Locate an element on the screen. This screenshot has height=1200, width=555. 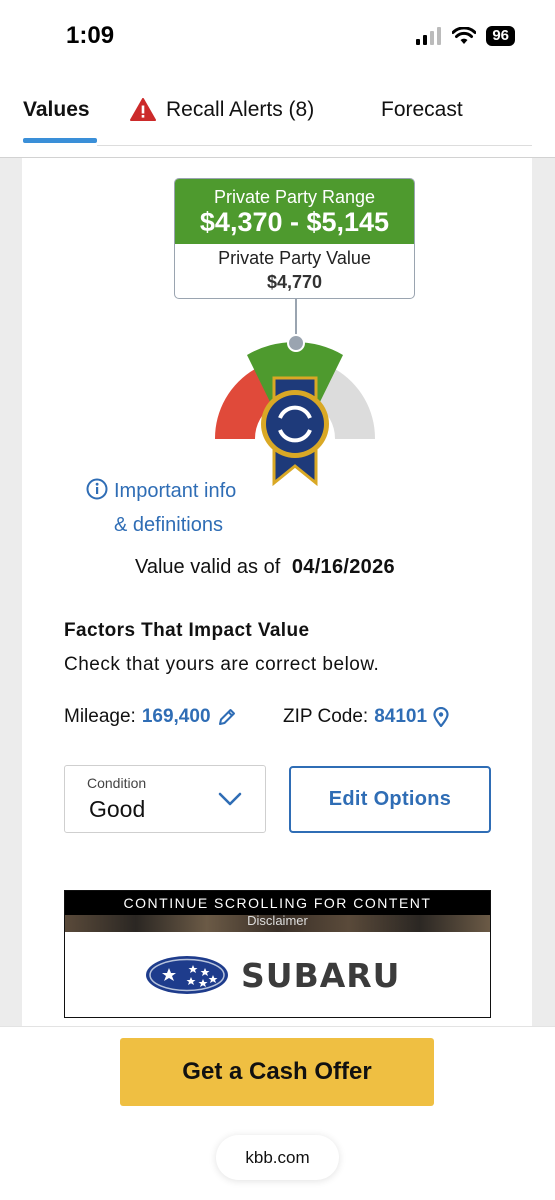
signal-icon is located at coordinates (429, 36).